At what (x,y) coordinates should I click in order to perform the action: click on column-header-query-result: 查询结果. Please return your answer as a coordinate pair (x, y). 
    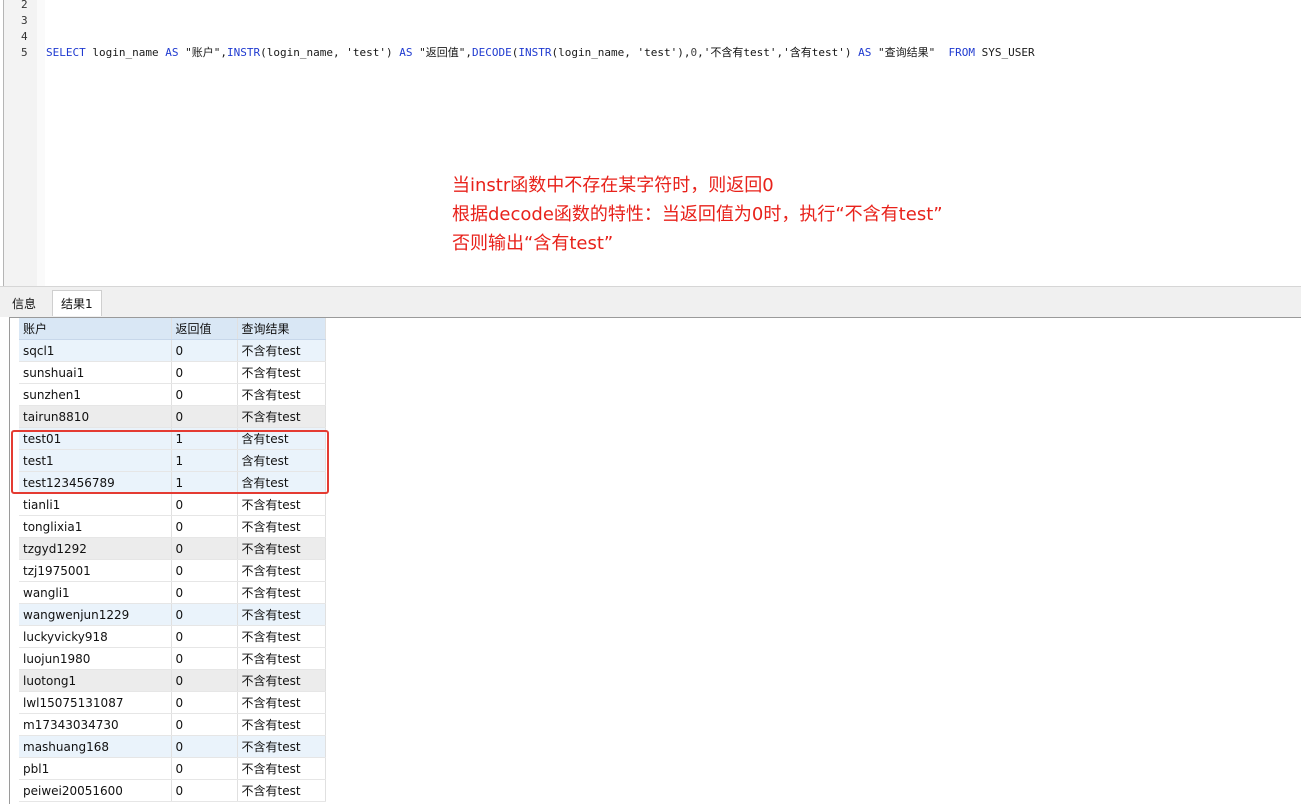
    Looking at the image, I should click on (281, 329).